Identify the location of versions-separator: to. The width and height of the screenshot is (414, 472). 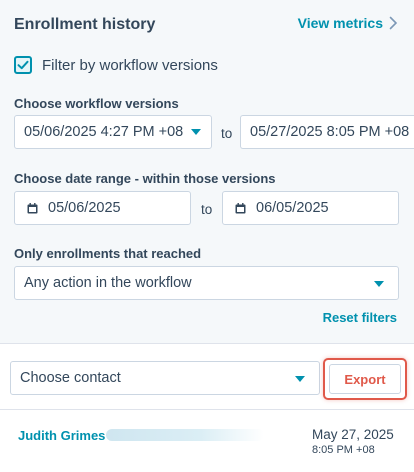
(227, 133).